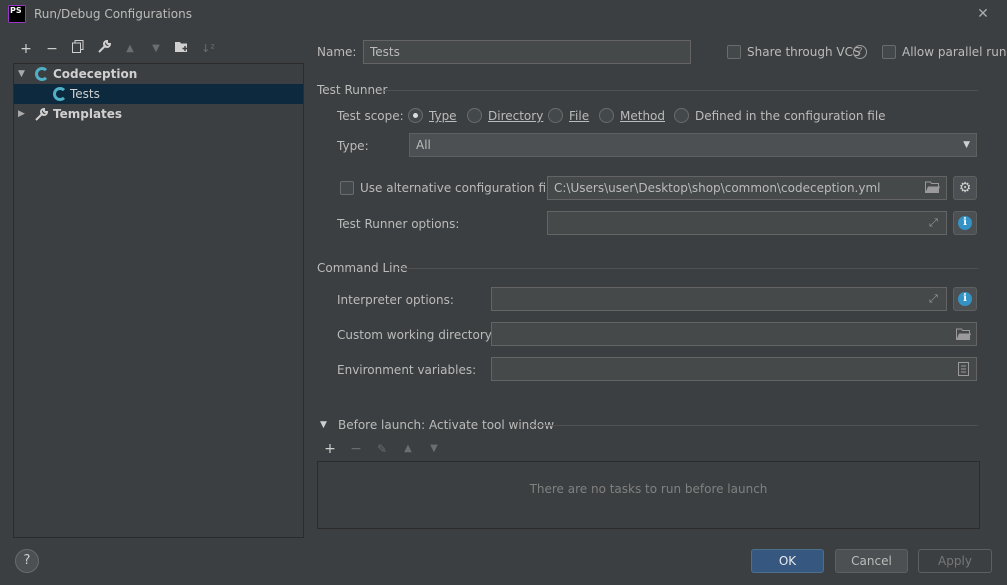  Describe the element at coordinates (460, 188) in the screenshot. I see `alt-config-label: Use alternative configuration file:` at that location.